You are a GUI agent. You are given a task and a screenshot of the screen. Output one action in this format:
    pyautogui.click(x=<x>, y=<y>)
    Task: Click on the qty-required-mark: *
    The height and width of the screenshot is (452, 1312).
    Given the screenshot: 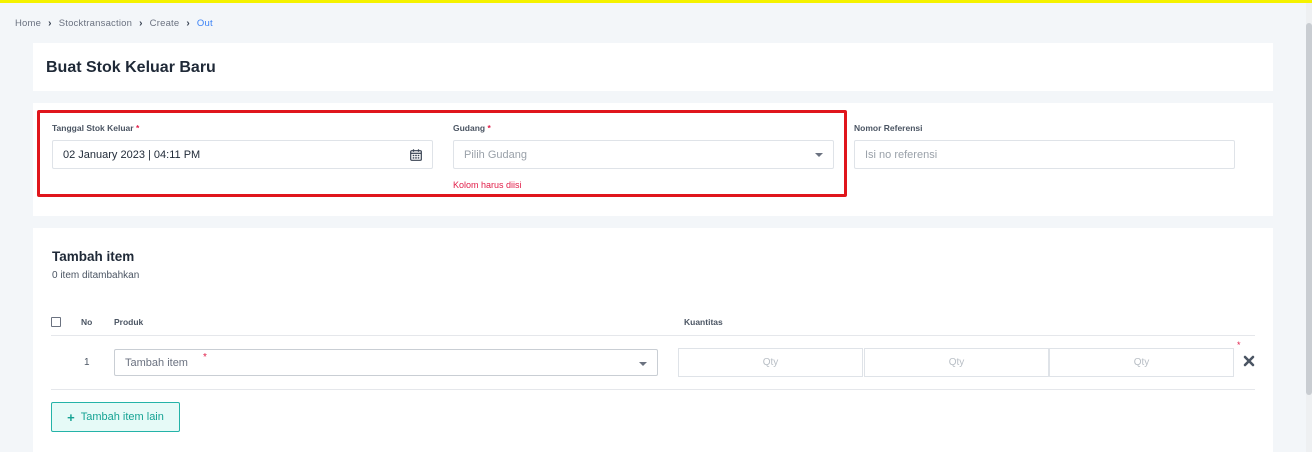 What is the action you would take?
    pyautogui.click(x=1239, y=345)
    